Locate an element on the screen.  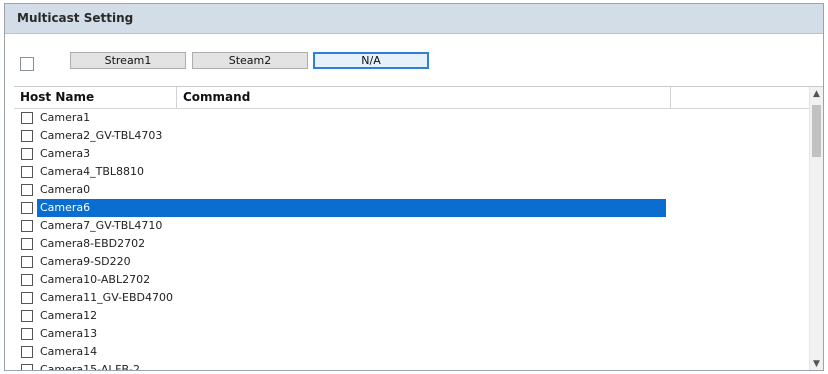
column-header-host-name: Host Name is located at coordinates (95, 97).